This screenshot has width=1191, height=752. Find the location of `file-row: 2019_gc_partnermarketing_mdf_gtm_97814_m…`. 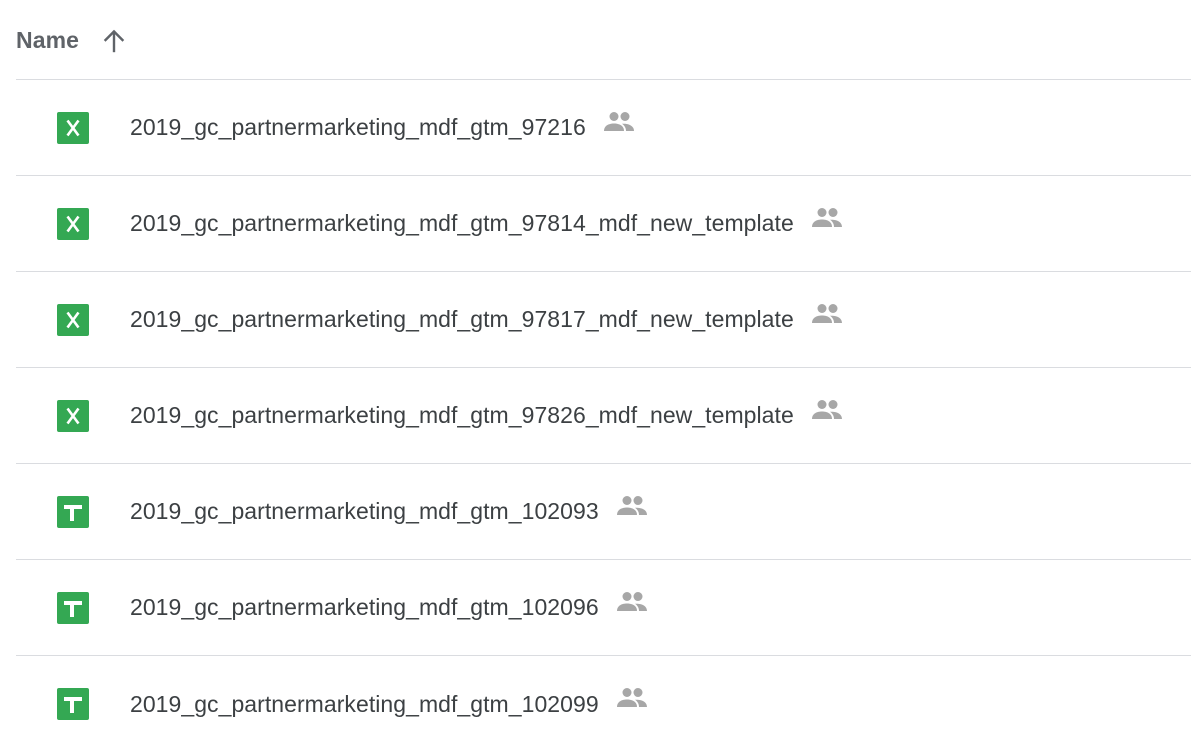

file-row: 2019_gc_partnermarketing_mdf_gtm_97814_m… is located at coordinates (603, 224).